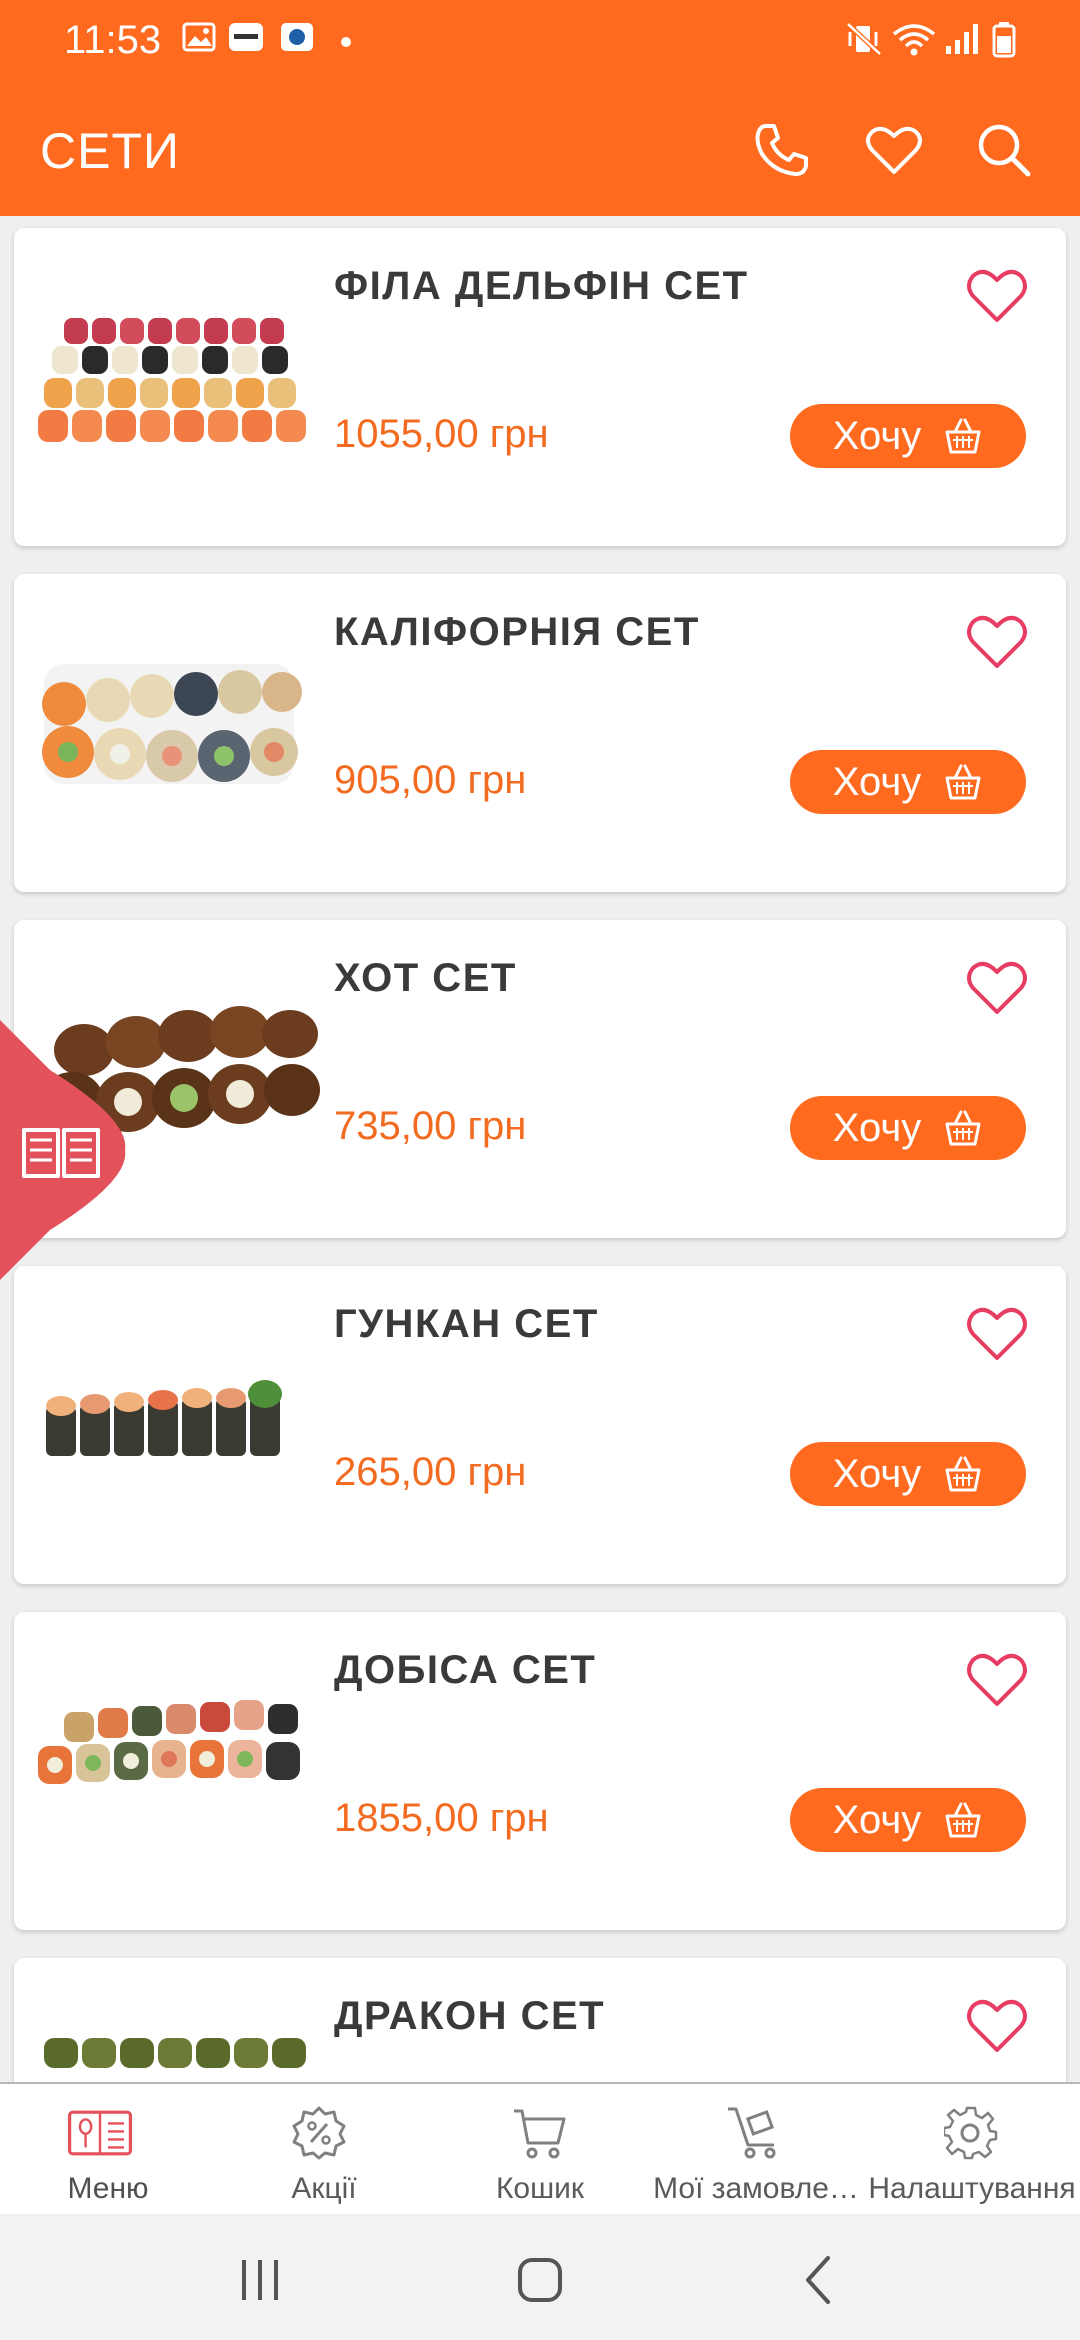  Describe the element at coordinates (425, 978) in the screenshot. I see `product-name: ХОТ СЕТ` at that location.